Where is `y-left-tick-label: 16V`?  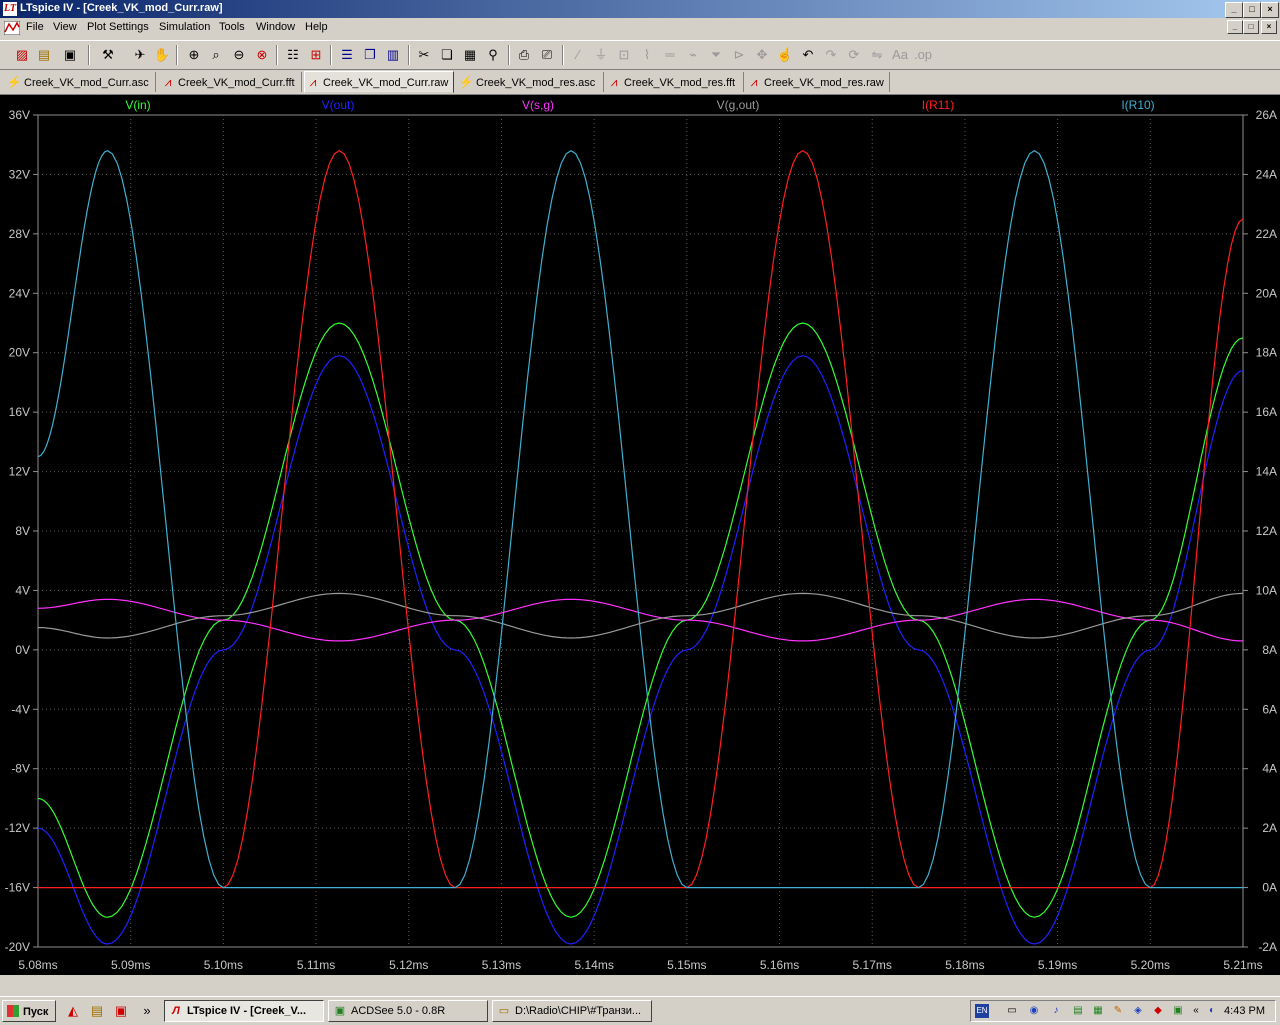 y-left-tick-label: 16V is located at coordinates (19, 412).